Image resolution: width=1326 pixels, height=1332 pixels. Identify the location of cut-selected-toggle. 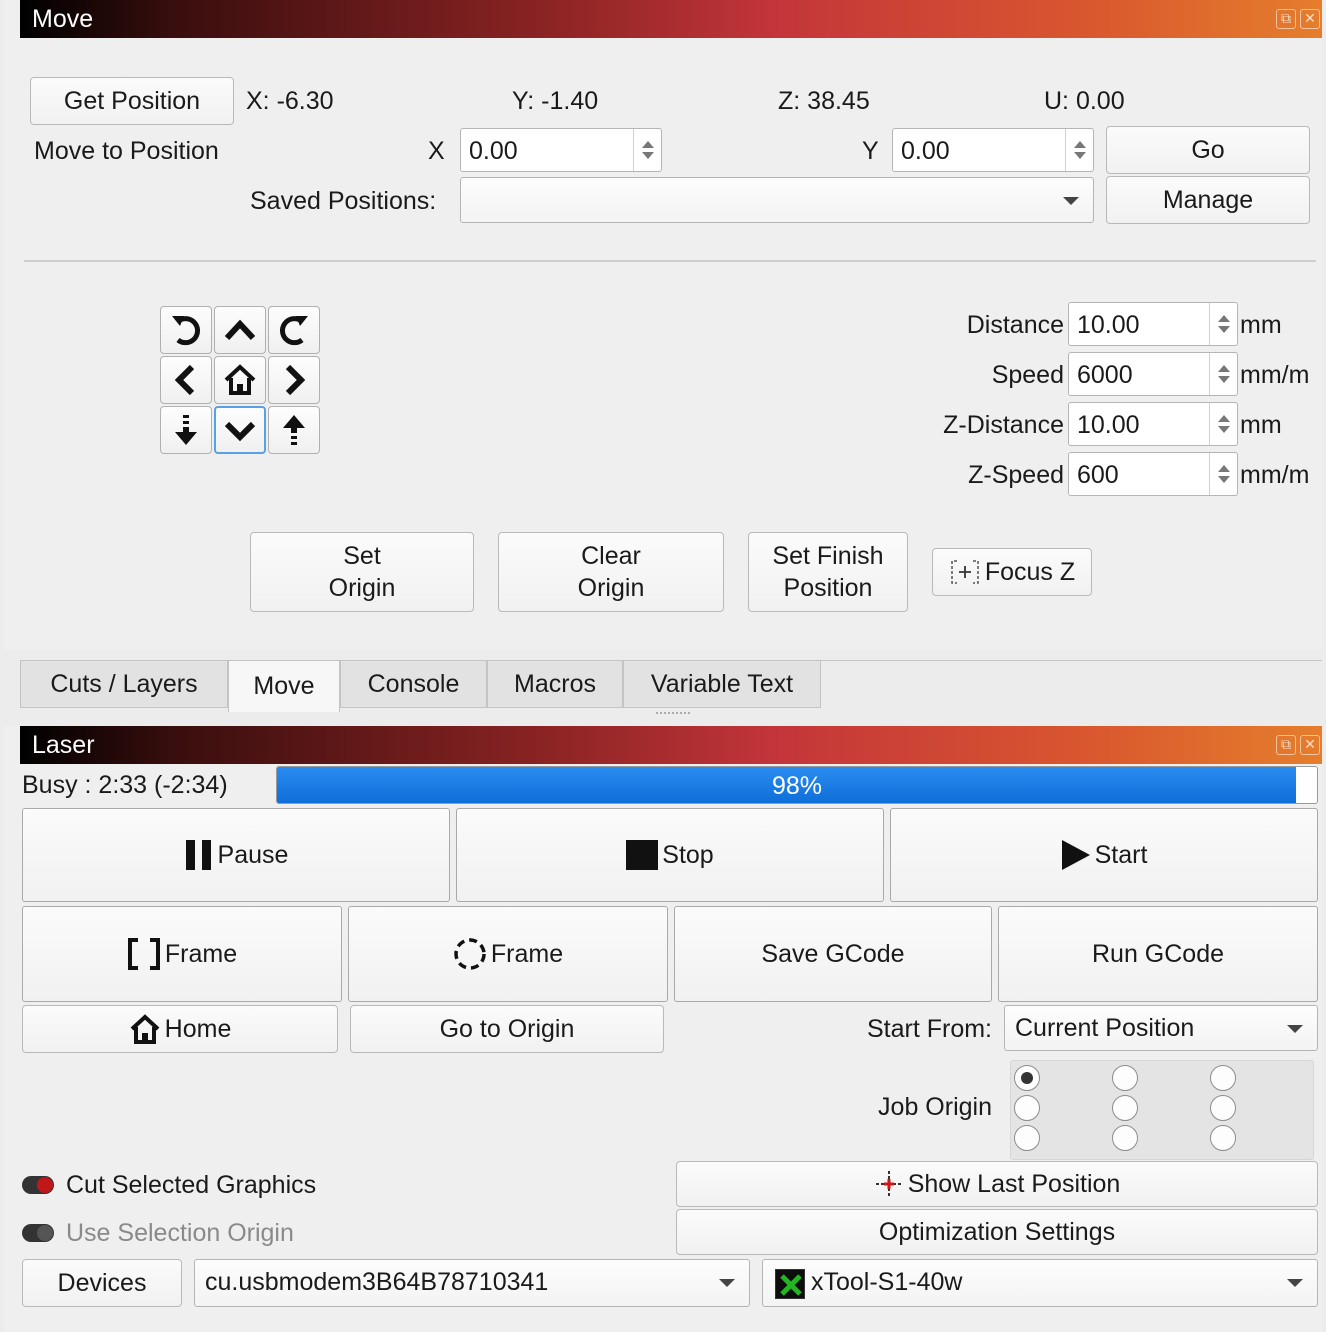
(38, 1185).